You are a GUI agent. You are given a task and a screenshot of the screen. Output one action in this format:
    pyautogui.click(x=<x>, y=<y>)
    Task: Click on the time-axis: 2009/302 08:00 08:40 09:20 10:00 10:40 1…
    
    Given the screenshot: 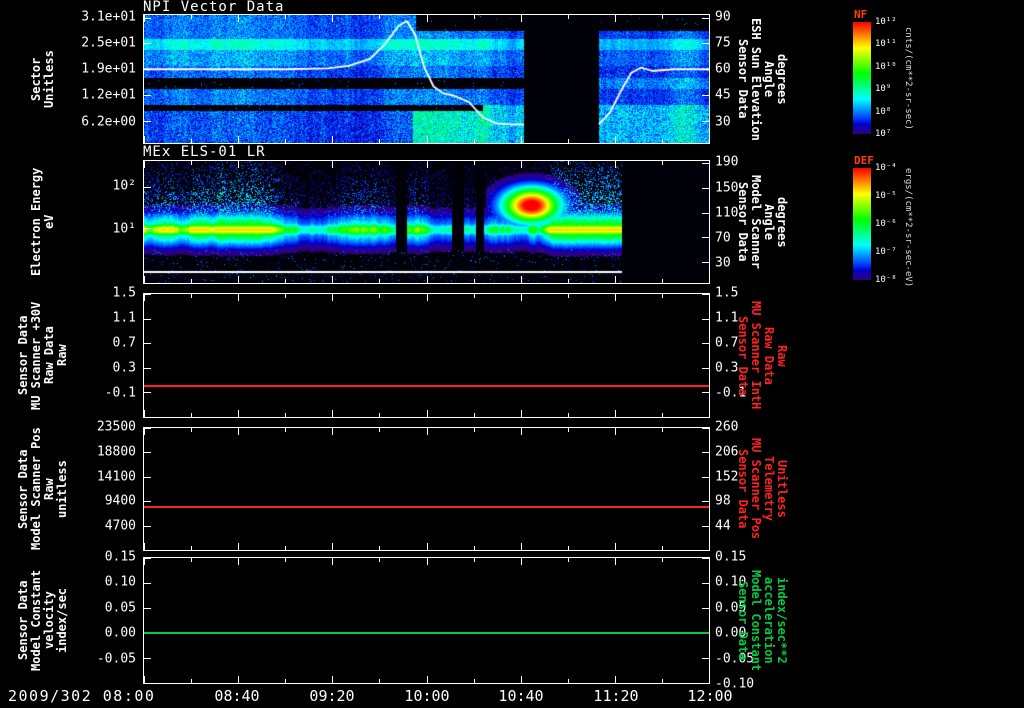 What is the action you would take?
    pyautogui.click(x=512, y=697)
    